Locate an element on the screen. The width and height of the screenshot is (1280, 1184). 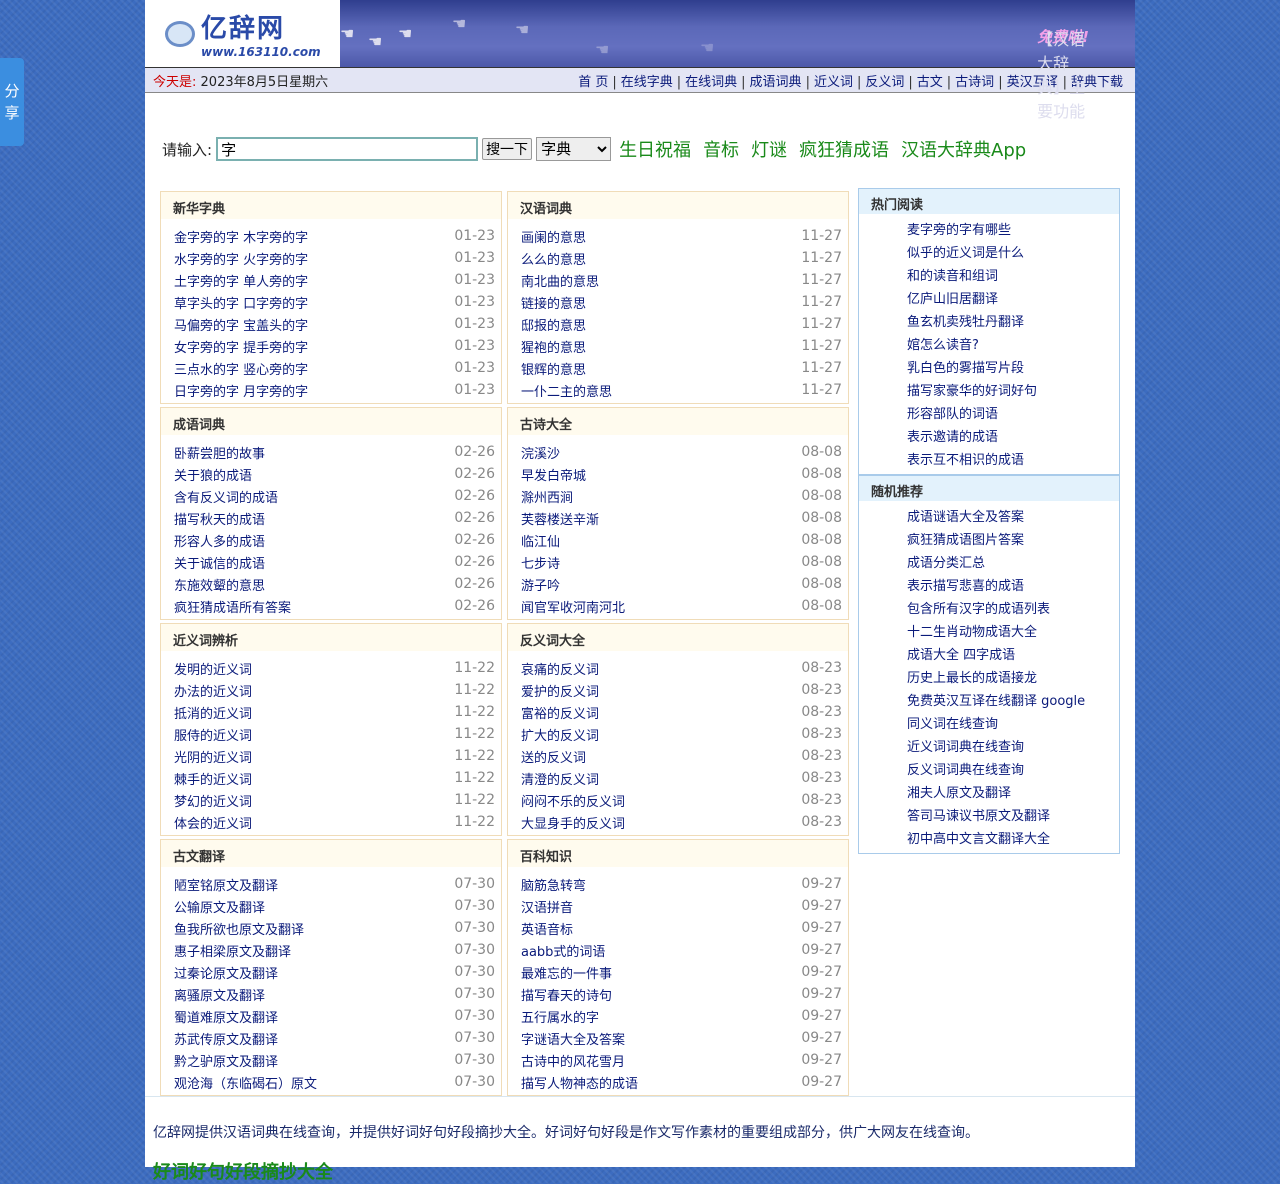
article-link: 关于狼的成语 is located at coordinates (213, 474).